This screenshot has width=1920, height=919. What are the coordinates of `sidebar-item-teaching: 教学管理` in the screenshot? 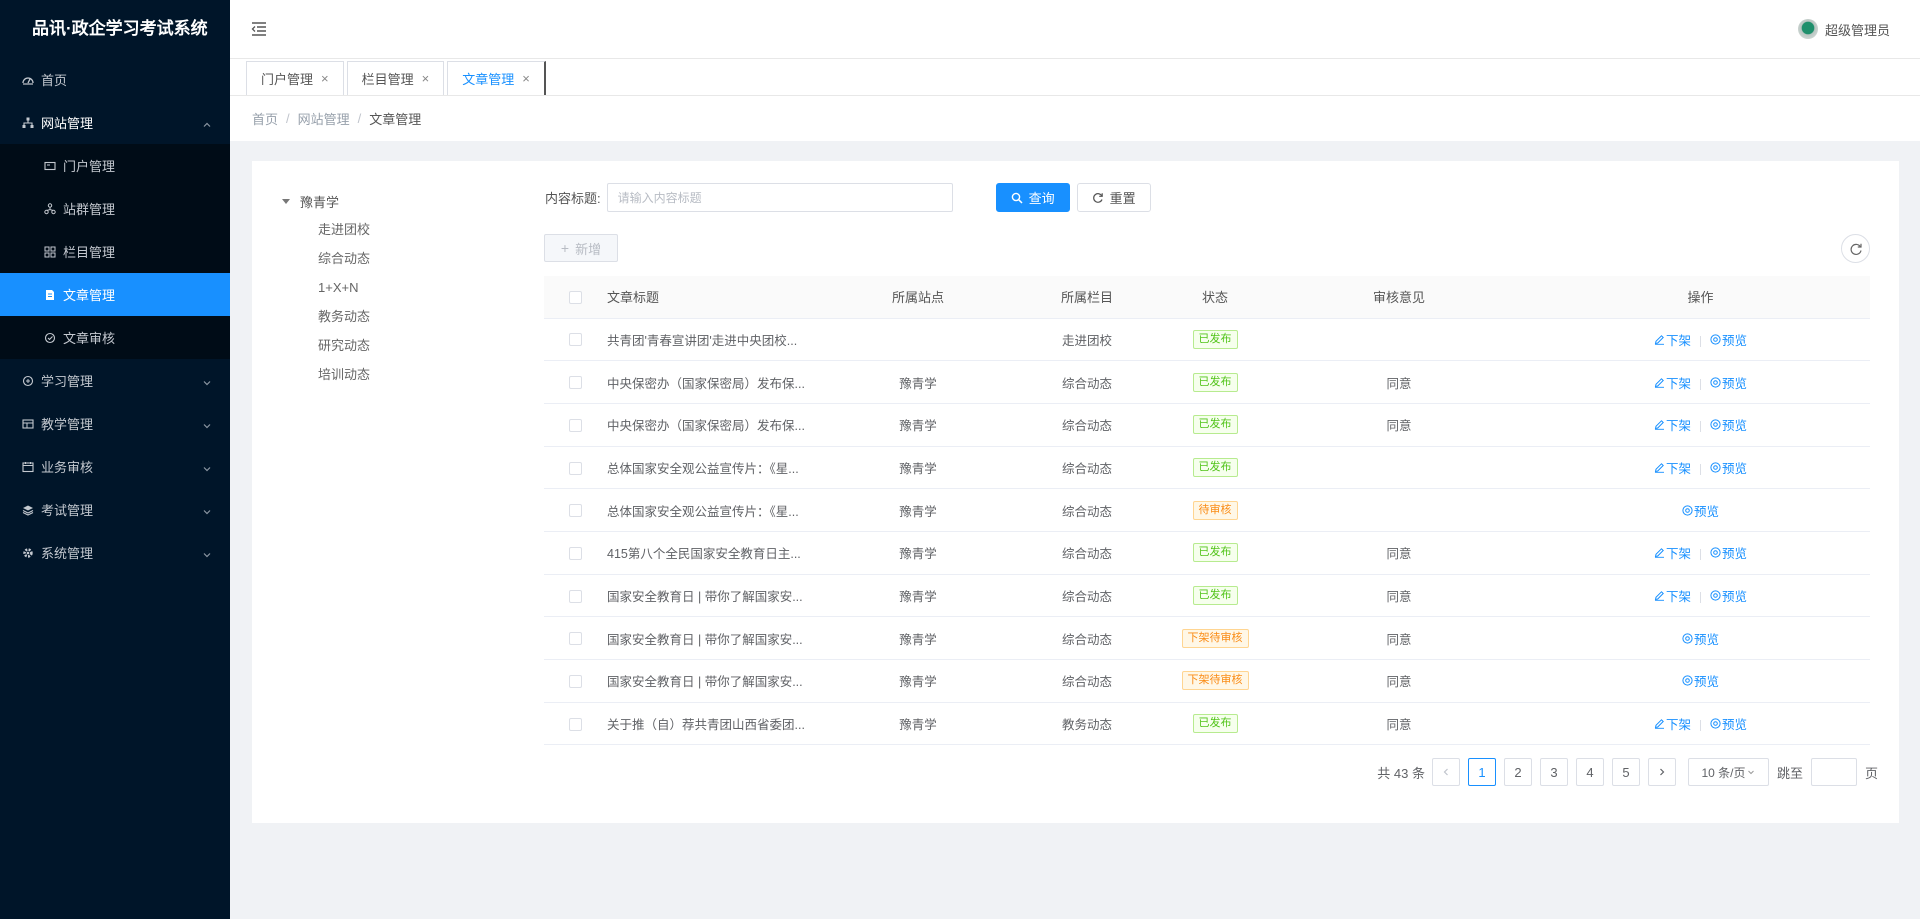 It's located at (115, 423).